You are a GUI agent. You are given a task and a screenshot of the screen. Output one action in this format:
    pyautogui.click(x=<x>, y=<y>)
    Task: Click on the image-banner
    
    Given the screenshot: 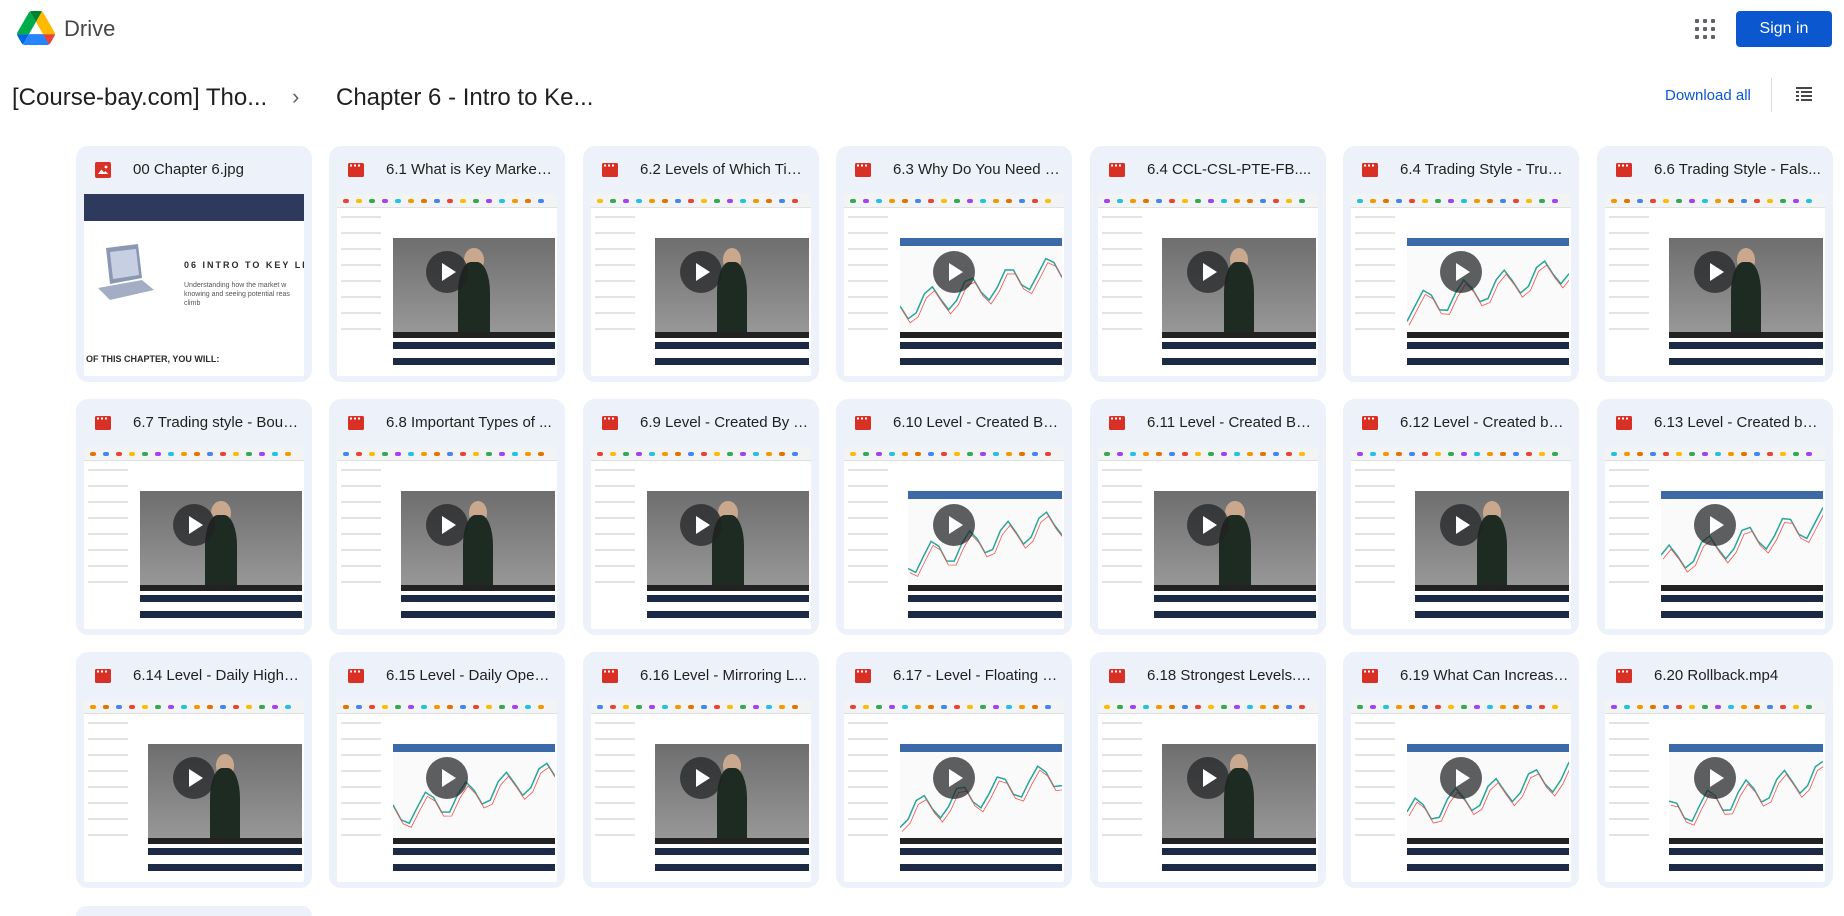 What is the action you would take?
    pyautogui.click(x=194, y=207)
    